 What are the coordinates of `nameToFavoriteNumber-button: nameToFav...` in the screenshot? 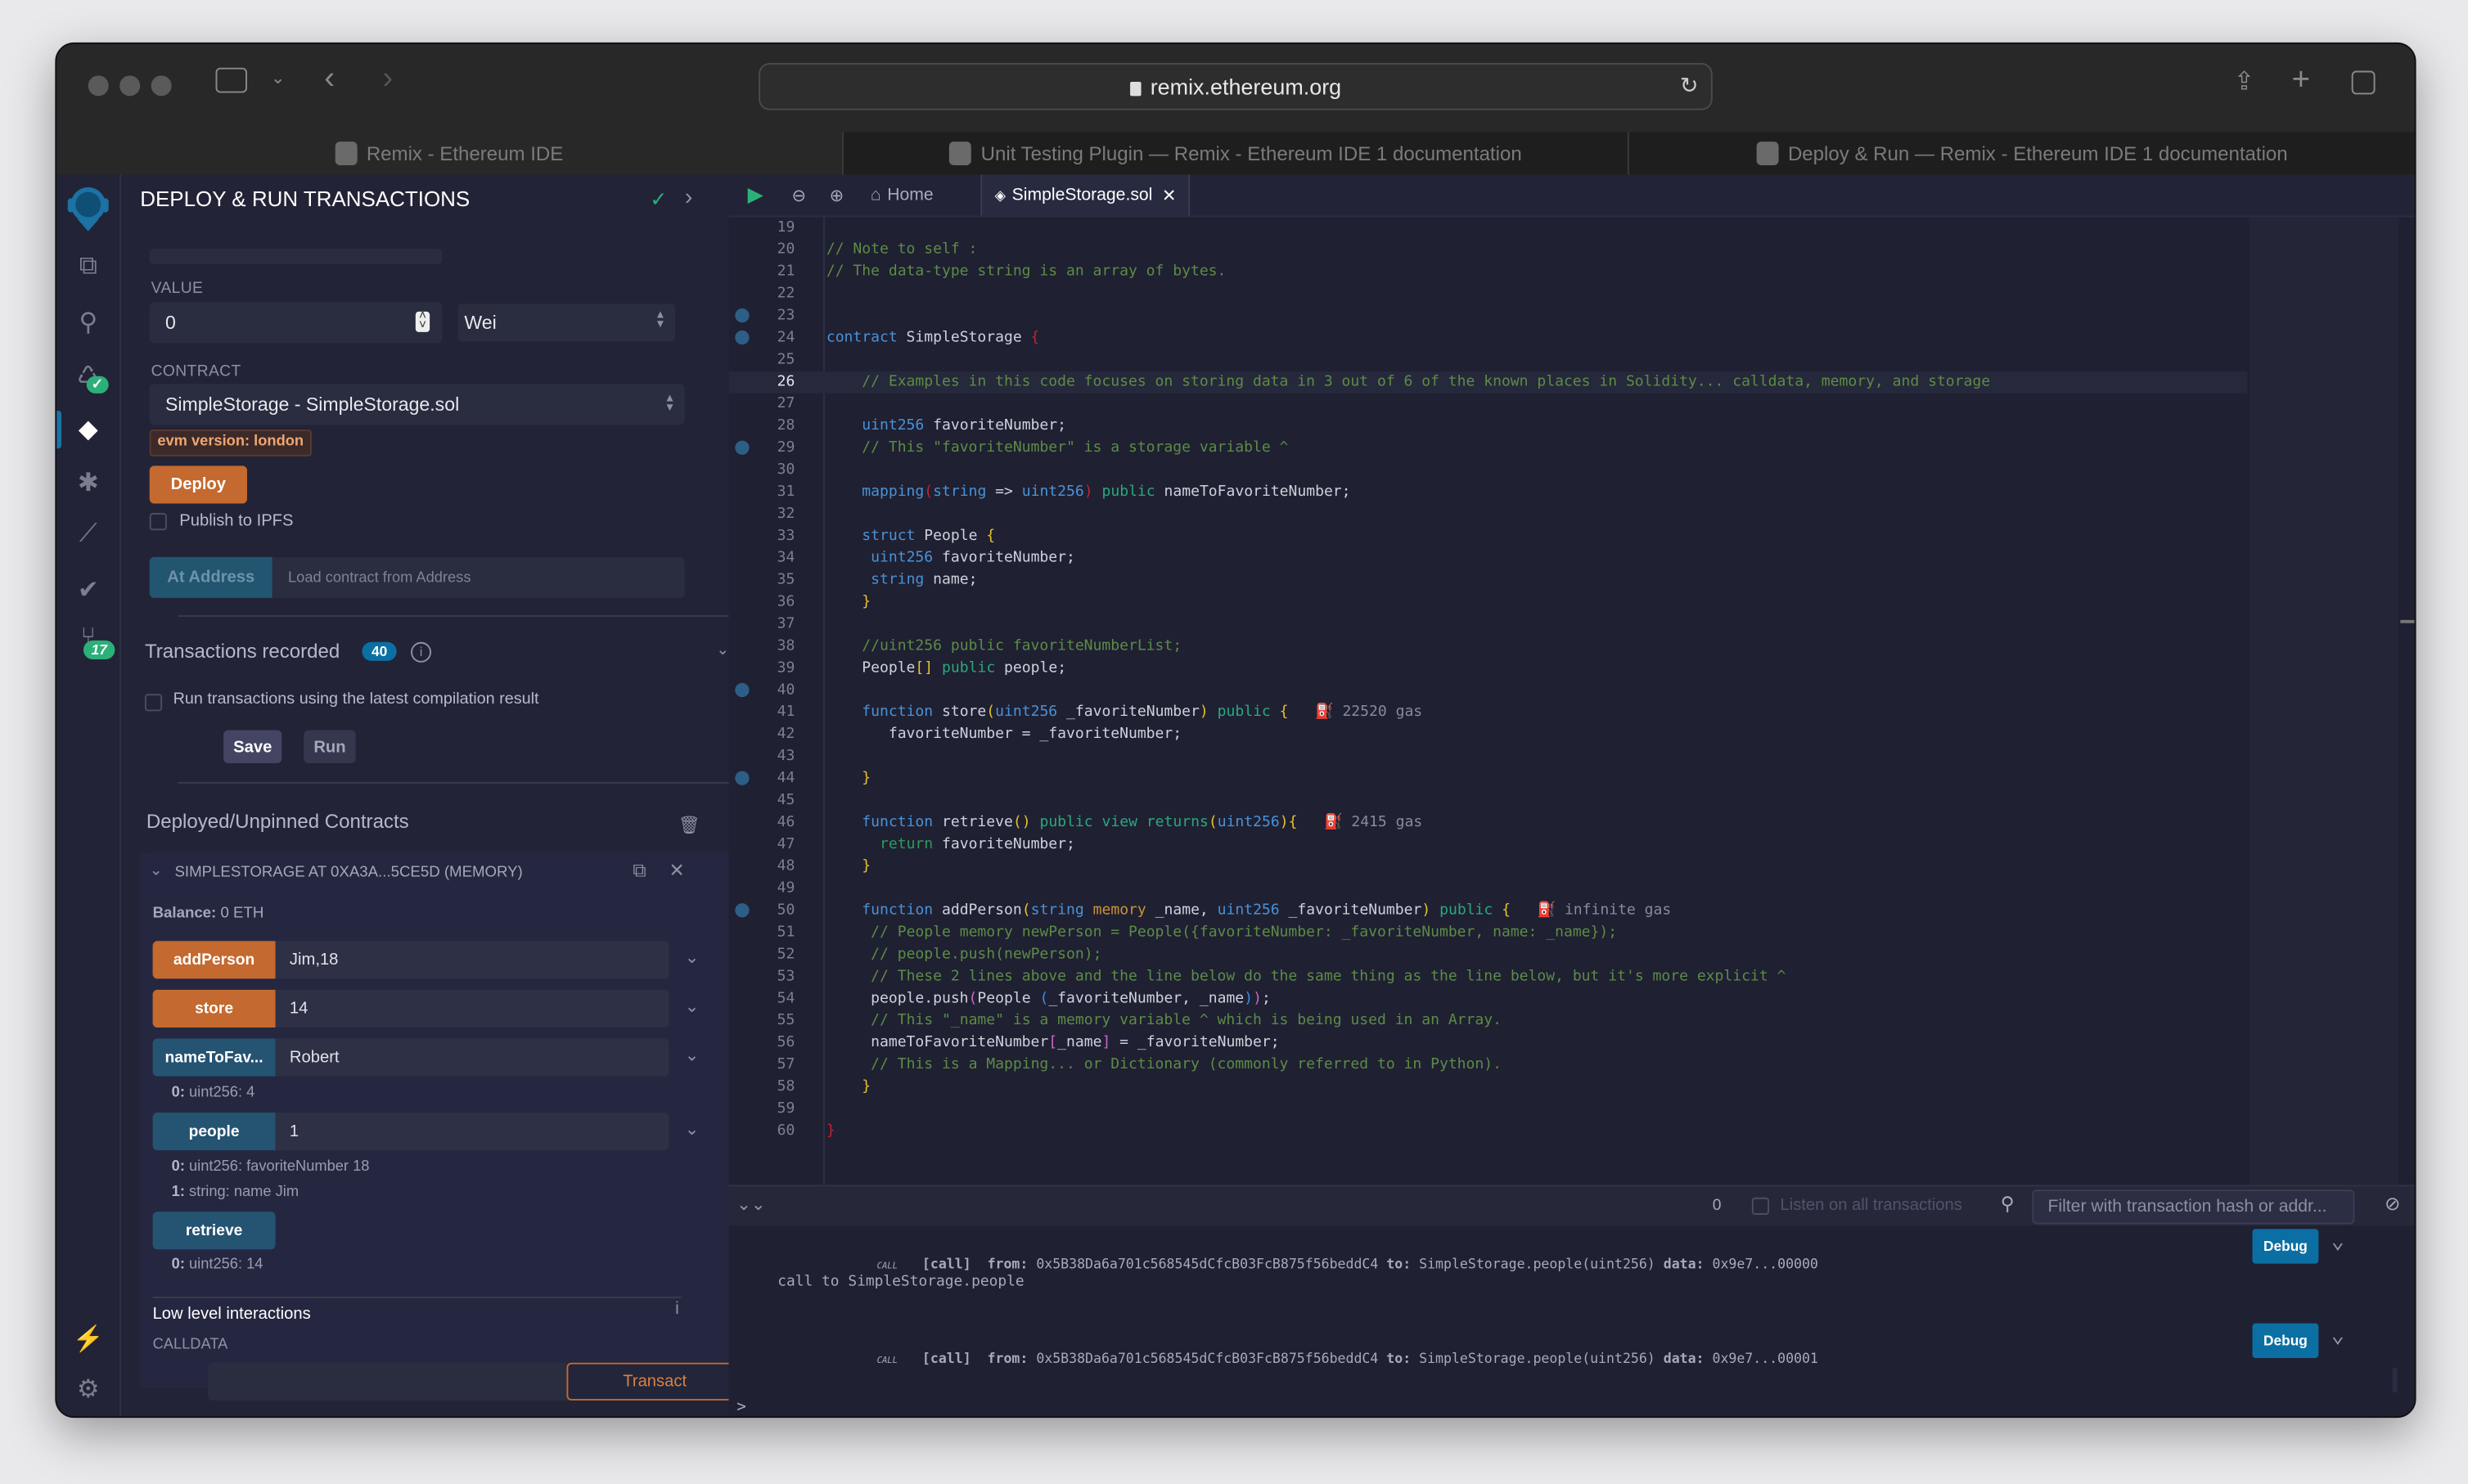 It's located at (214, 1057).